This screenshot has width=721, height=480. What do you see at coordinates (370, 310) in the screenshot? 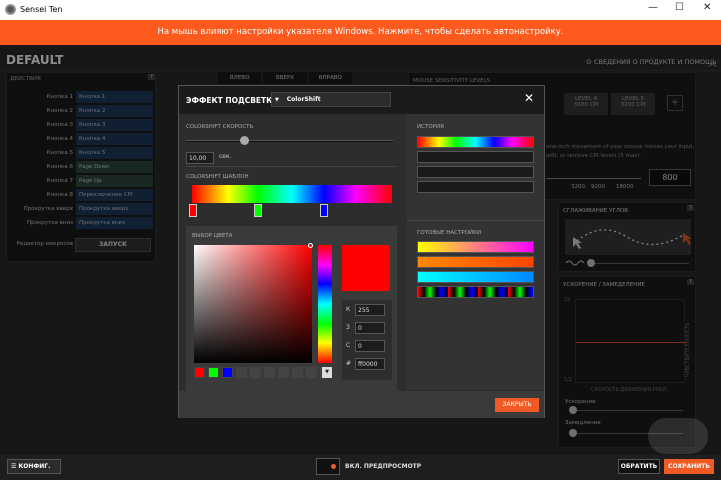
I see `red-input: 255` at bounding box center [370, 310].